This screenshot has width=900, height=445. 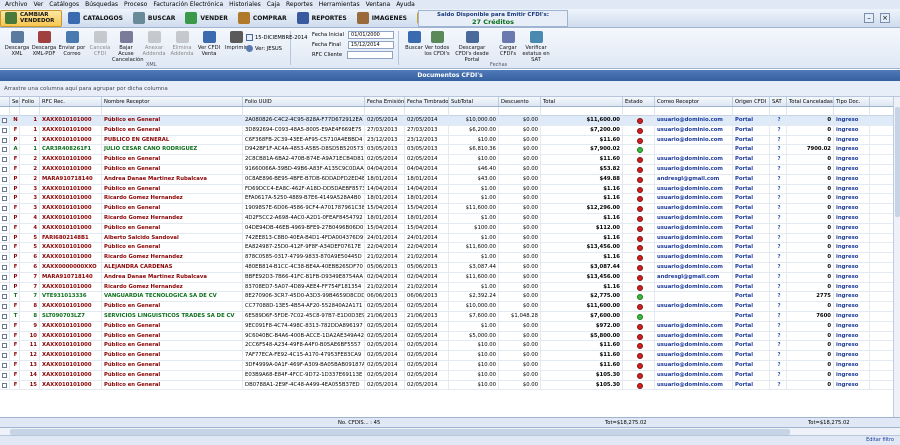 What do you see at coordinates (182, 44) in the screenshot?
I see `ribbon-button-6: Elimina Addenda` at bounding box center [182, 44].